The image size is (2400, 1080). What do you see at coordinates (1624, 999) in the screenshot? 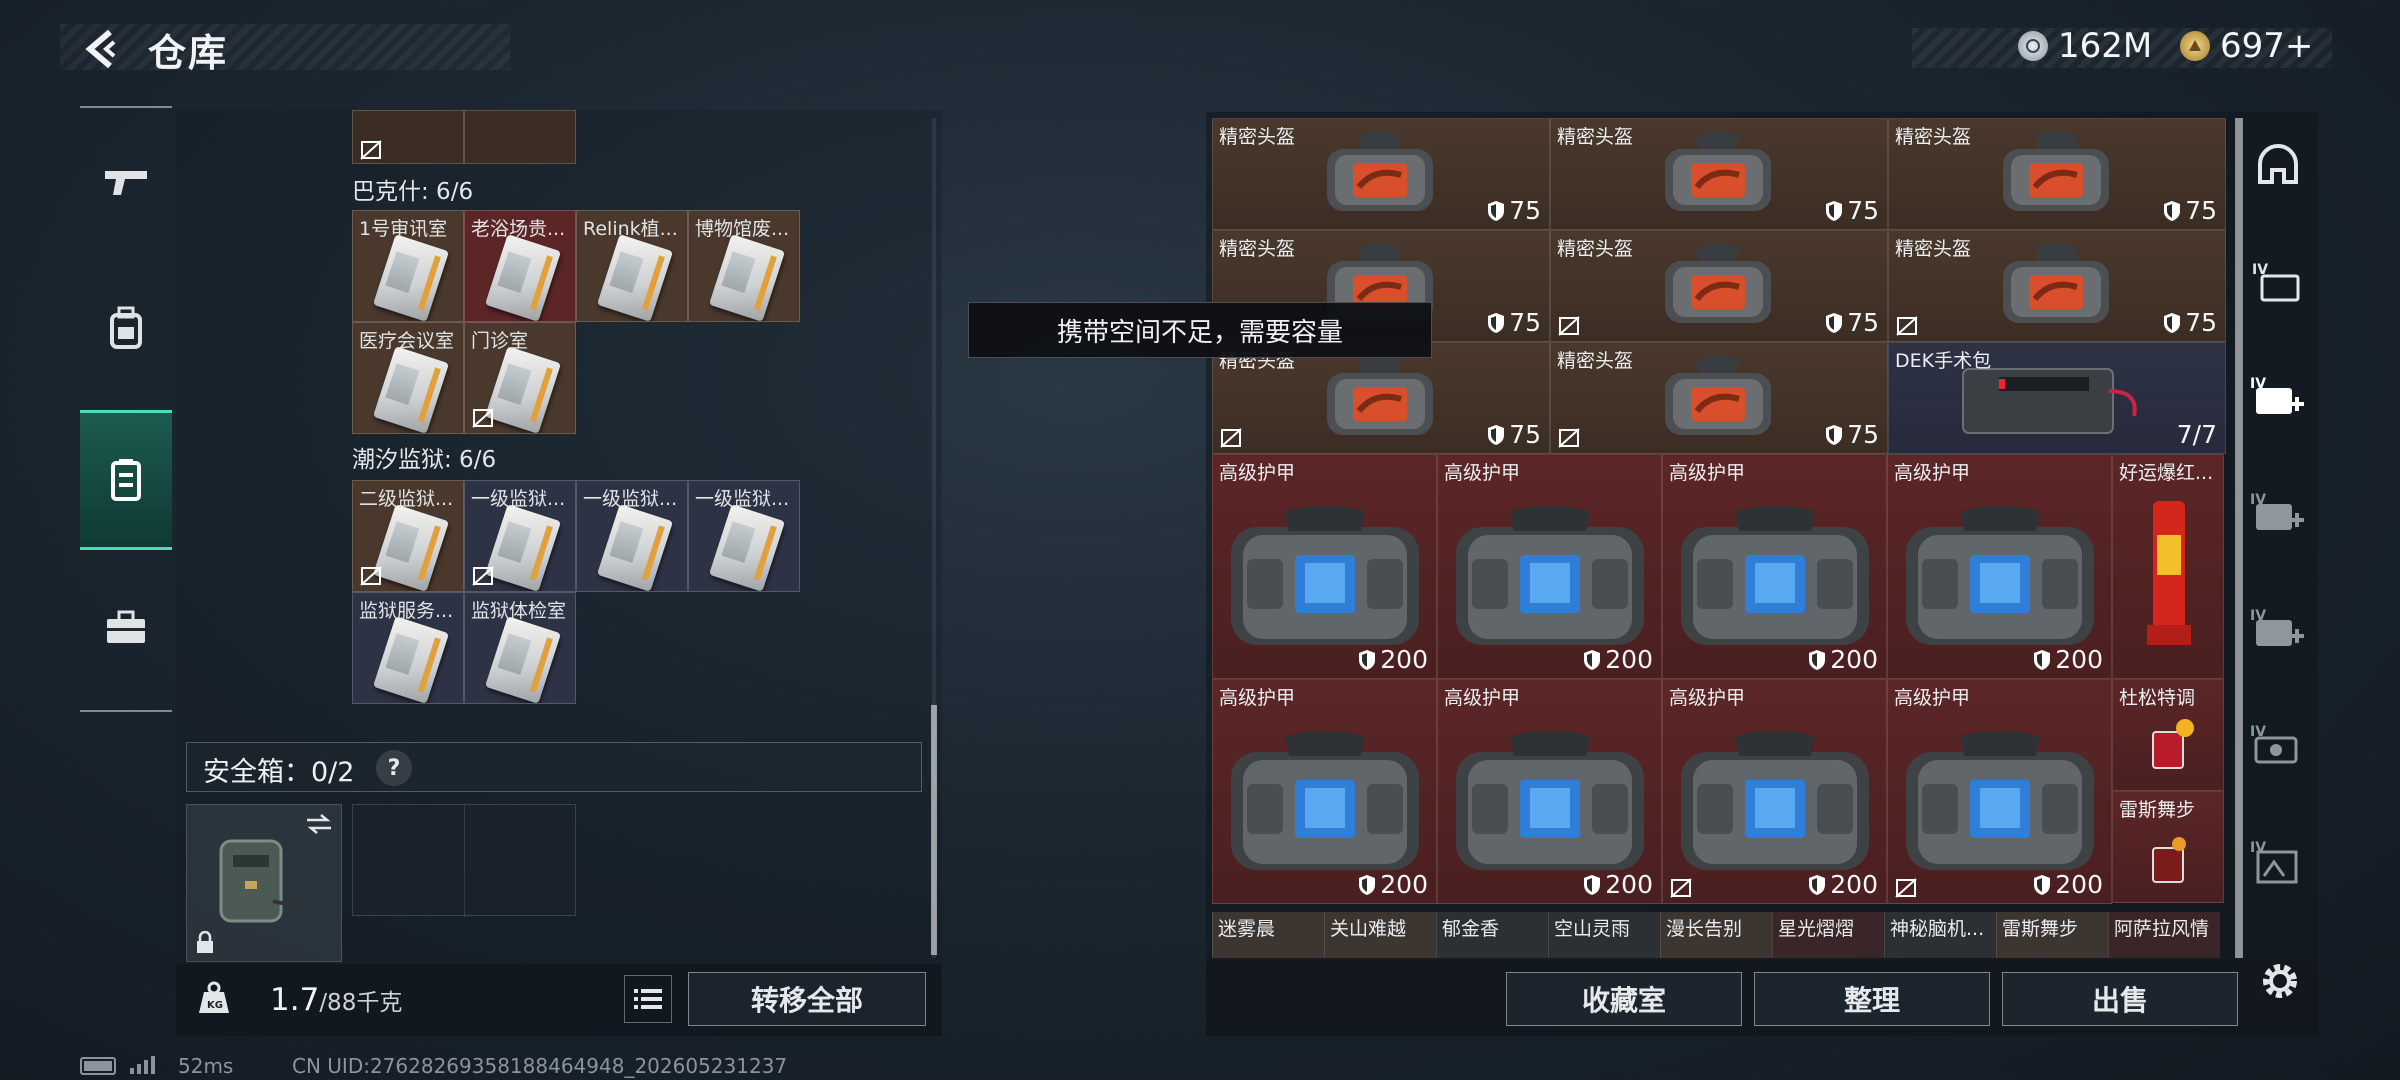
I see `collection-room-button: 收藏室` at bounding box center [1624, 999].